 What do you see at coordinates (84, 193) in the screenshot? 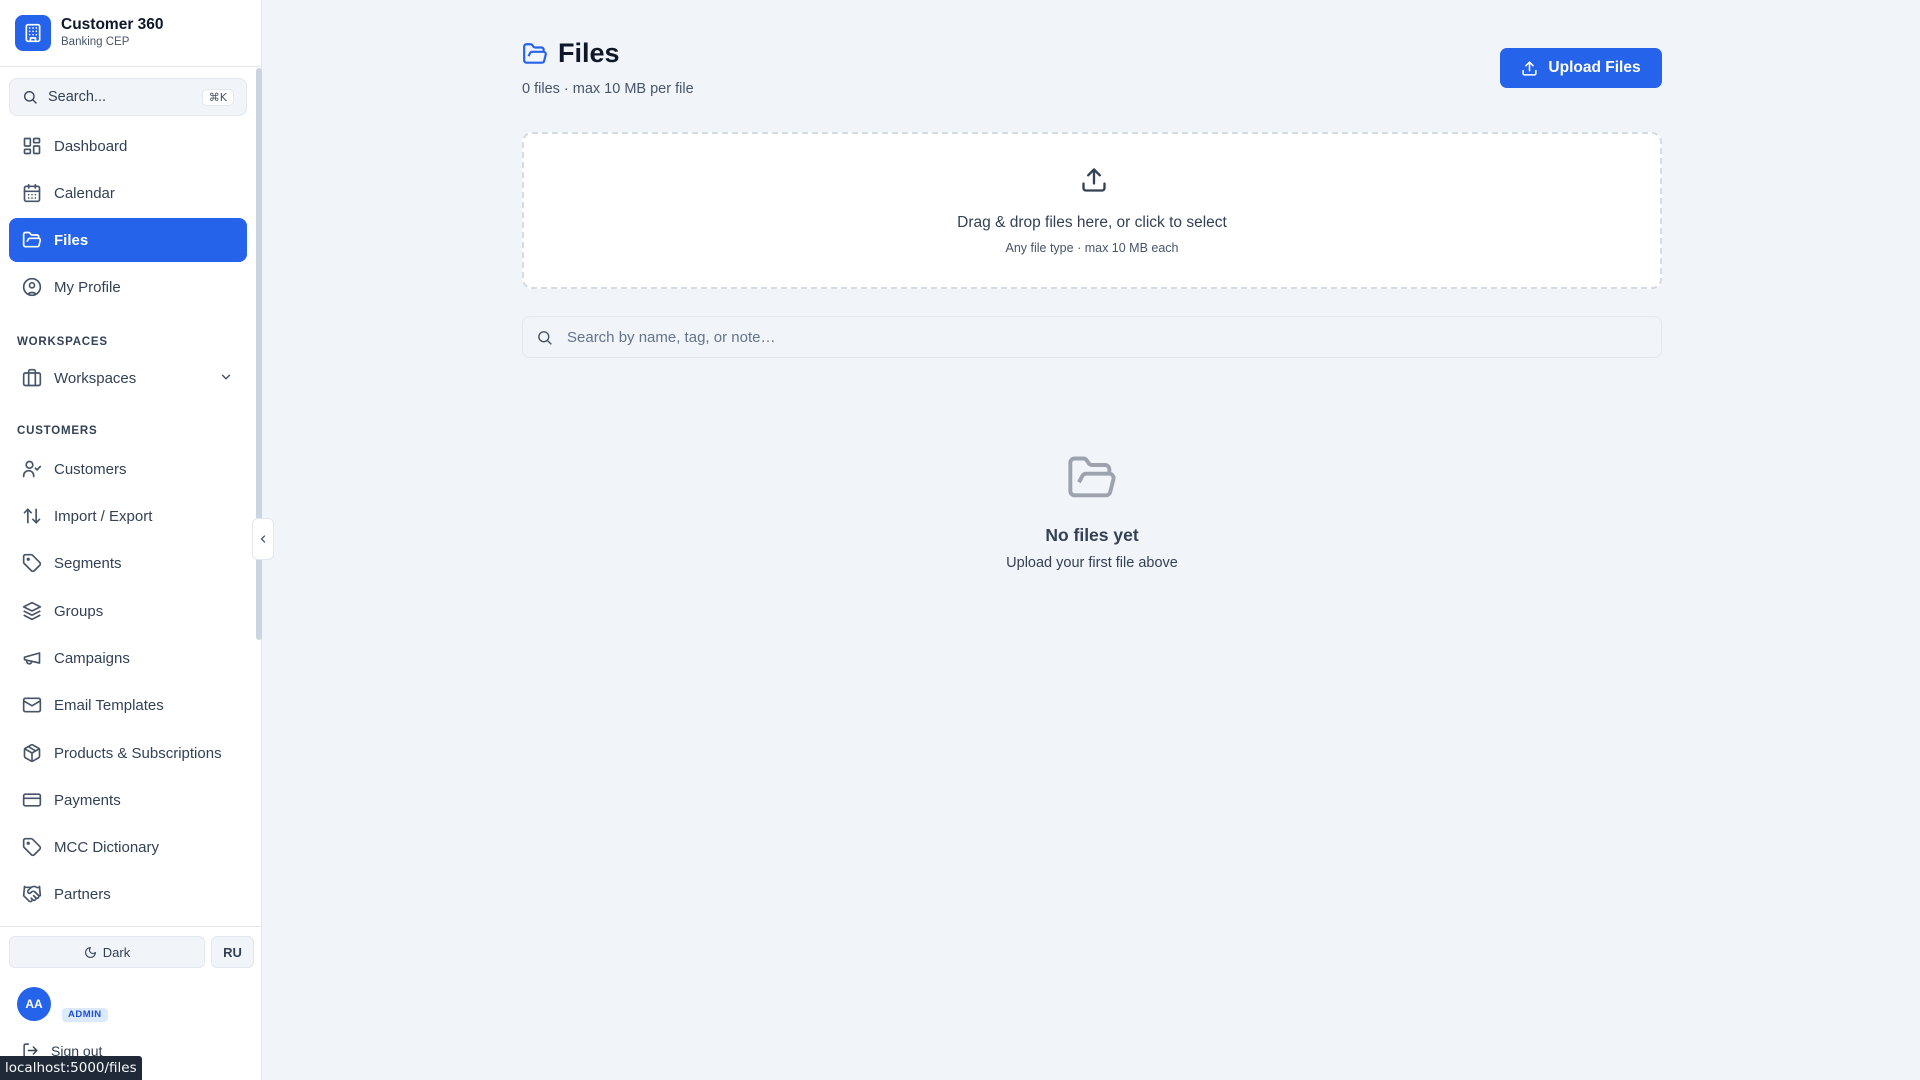
I see `sidebar-item-label: Calendar` at bounding box center [84, 193].